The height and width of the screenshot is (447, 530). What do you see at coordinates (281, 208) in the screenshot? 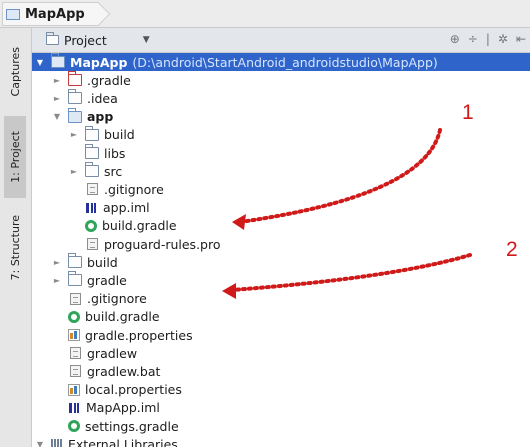
I see `tree-row: app.iml` at bounding box center [281, 208].